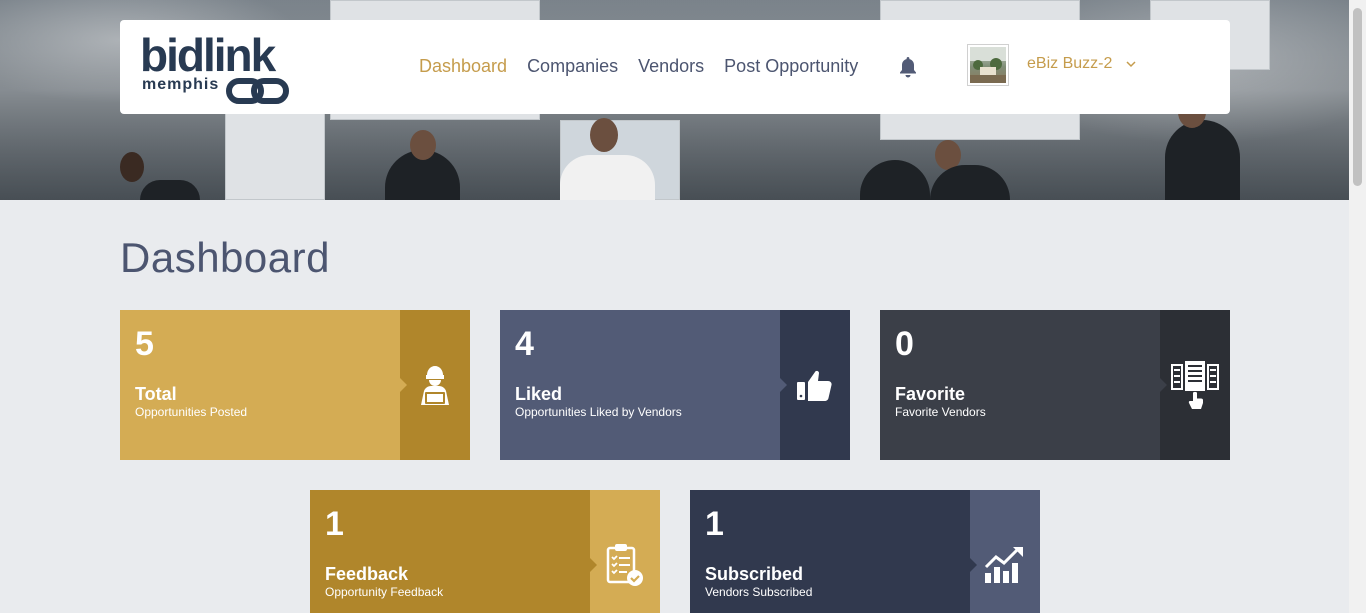 This screenshot has height=613, width=1366. What do you see at coordinates (598, 412) in the screenshot?
I see `stat-description: Opportunities Liked by Vendors` at bounding box center [598, 412].